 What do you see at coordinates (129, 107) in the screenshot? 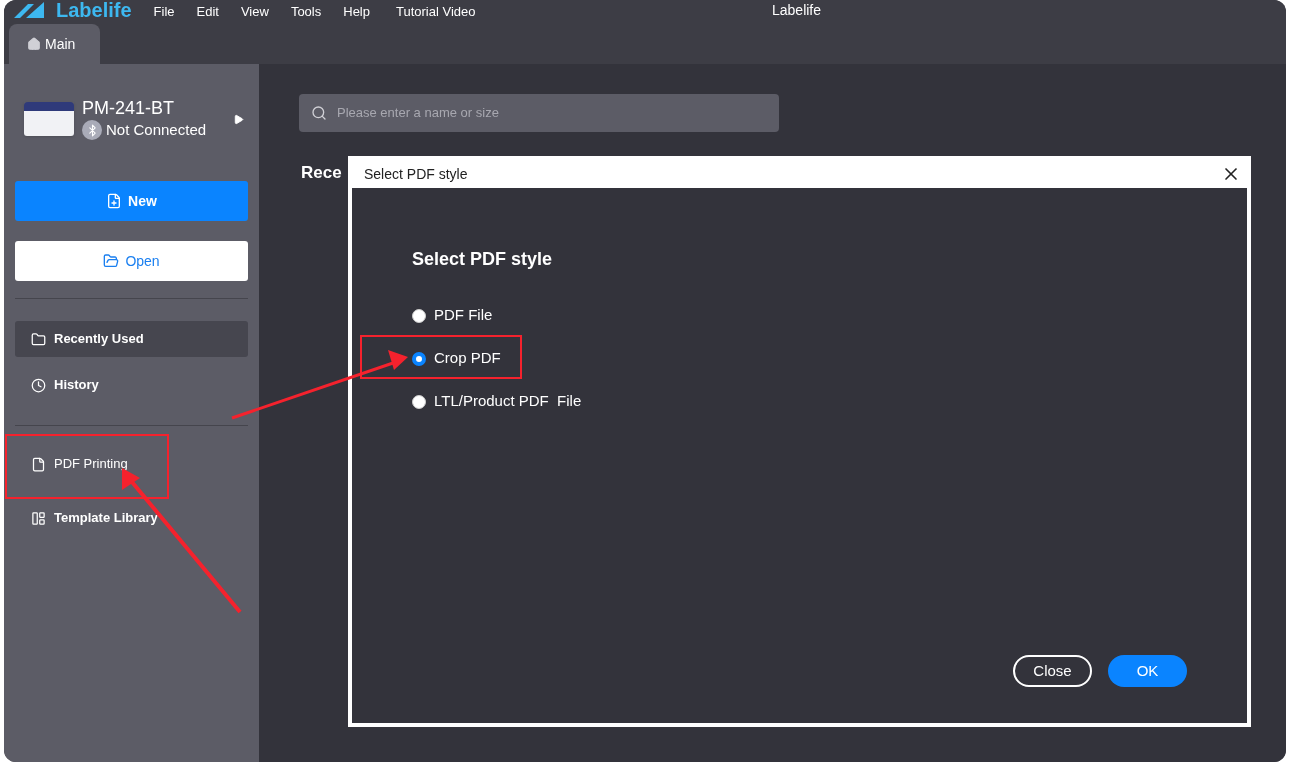
I see `device-name: PM-241-BT` at bounding box center [129, 107].